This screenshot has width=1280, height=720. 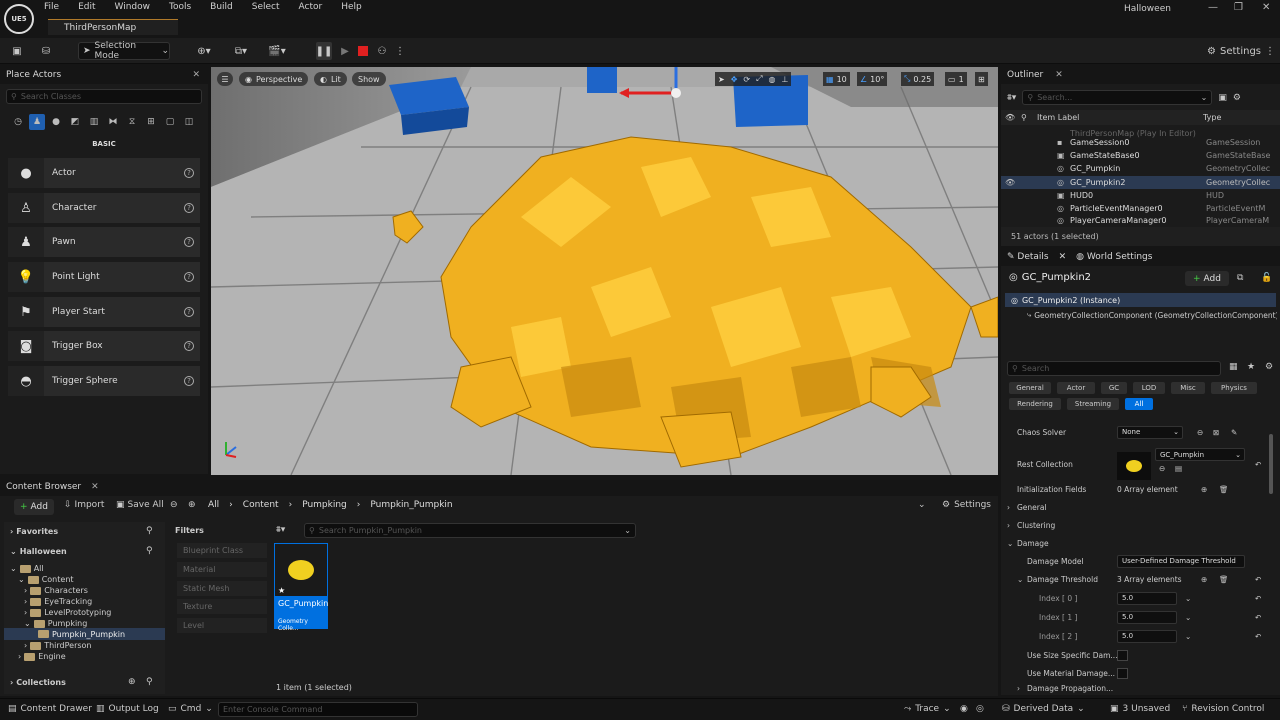 What do you see at coordinates (1122, 655) in the screenshot?
I see `size-specific-checkbox` at bounding box center [1122, 655].